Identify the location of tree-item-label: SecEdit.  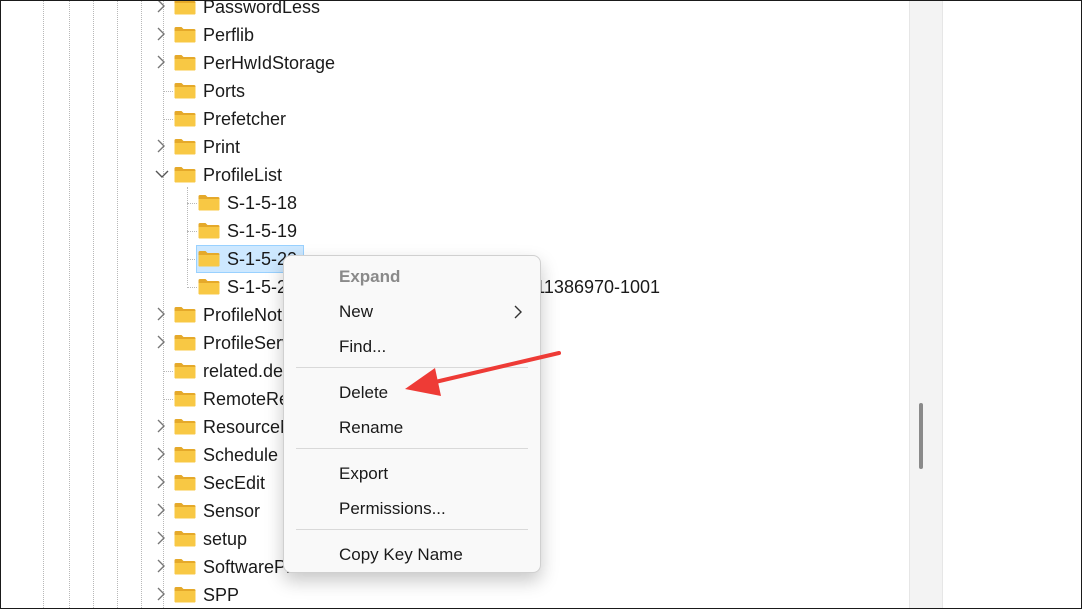
(234, 483).